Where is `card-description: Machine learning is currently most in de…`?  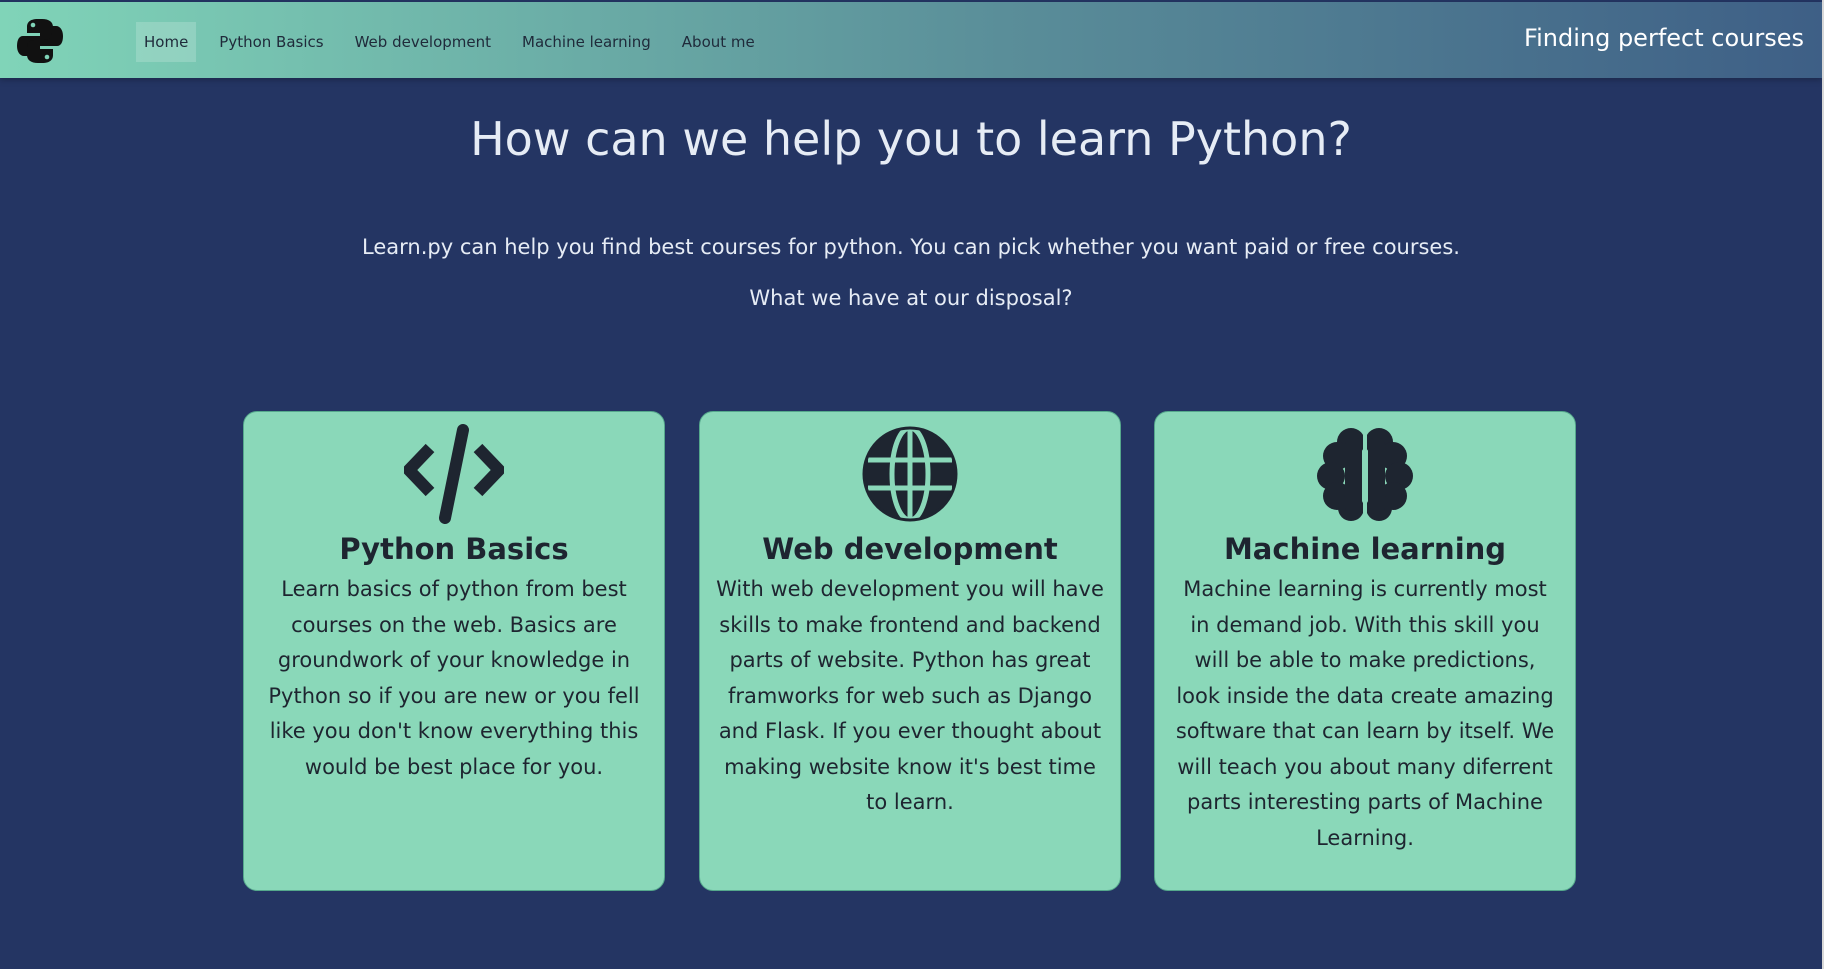
card-description: Machine learning is currently most in de… is located at coordinates (1365, 713).